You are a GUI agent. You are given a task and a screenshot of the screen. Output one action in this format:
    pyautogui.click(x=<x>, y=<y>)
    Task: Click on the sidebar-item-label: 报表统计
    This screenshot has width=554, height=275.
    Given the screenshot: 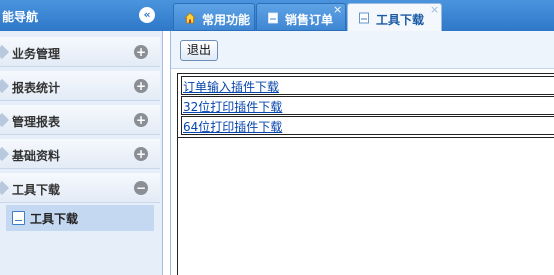 What is the action you would take?
    pyautogui.click(x=36, y=88)
    